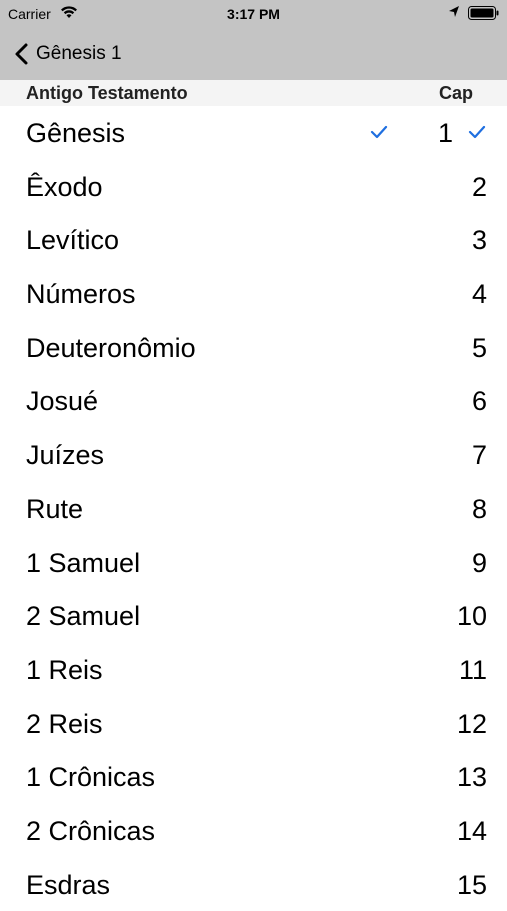 Image resolution: width=507 pixels, height=911 pixels. I want to click on status-bar: Carrier 3:17 PM, so click(253, 14).